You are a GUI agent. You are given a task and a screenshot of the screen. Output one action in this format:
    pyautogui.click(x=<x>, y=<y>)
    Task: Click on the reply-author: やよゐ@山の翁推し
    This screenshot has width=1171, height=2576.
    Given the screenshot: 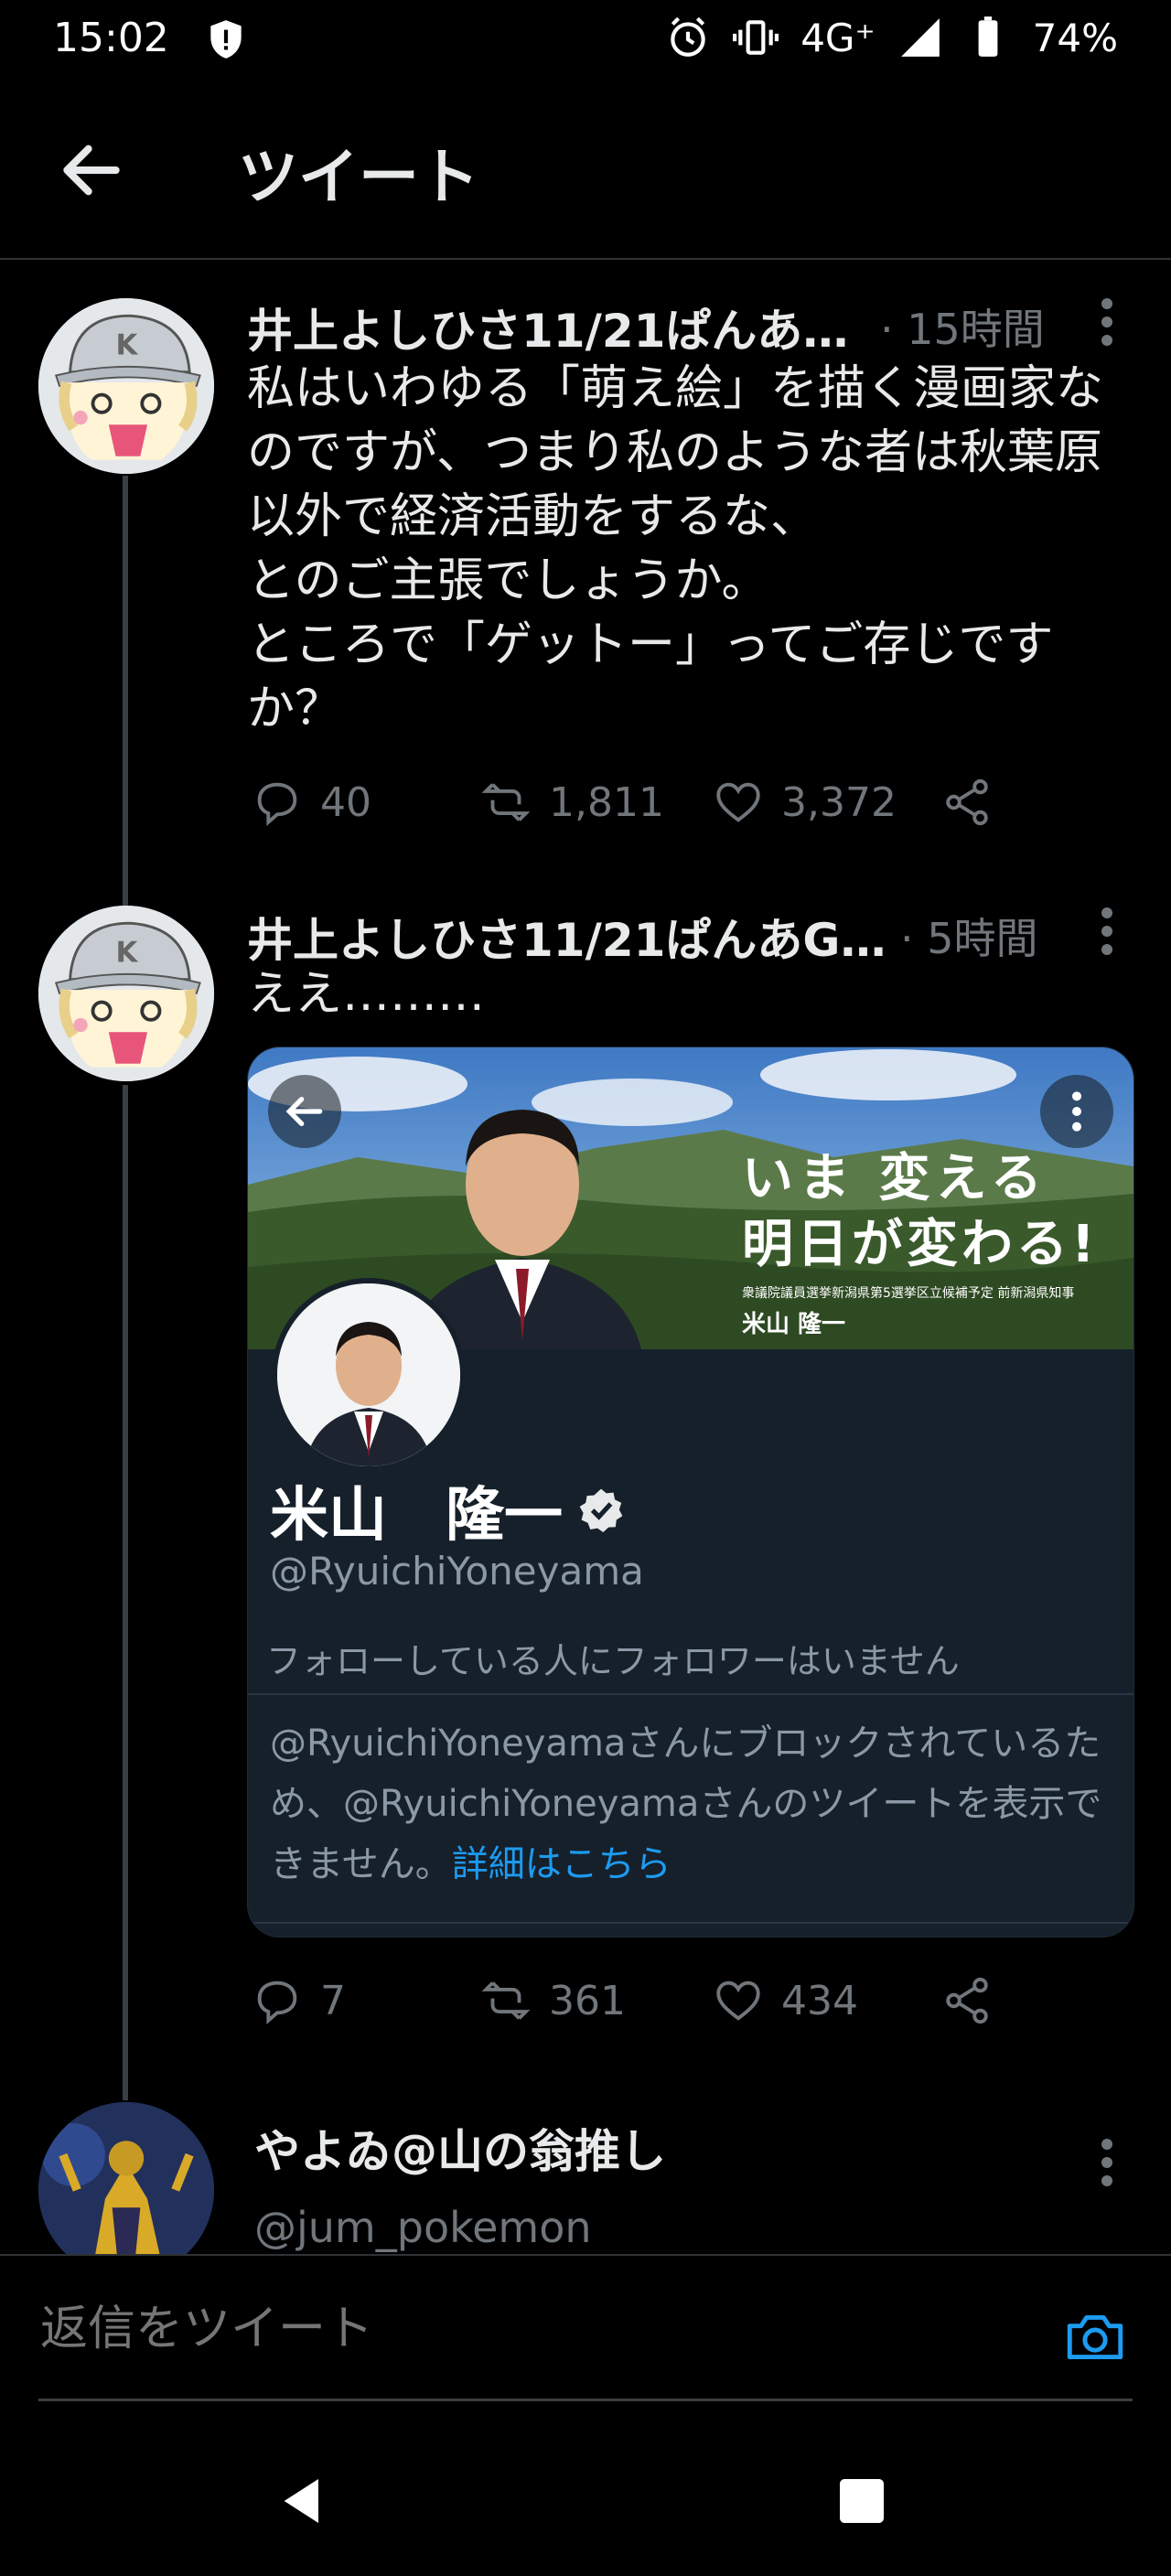 What is the action you would take?
    pyautogui.click(x=460, y=2148)
    